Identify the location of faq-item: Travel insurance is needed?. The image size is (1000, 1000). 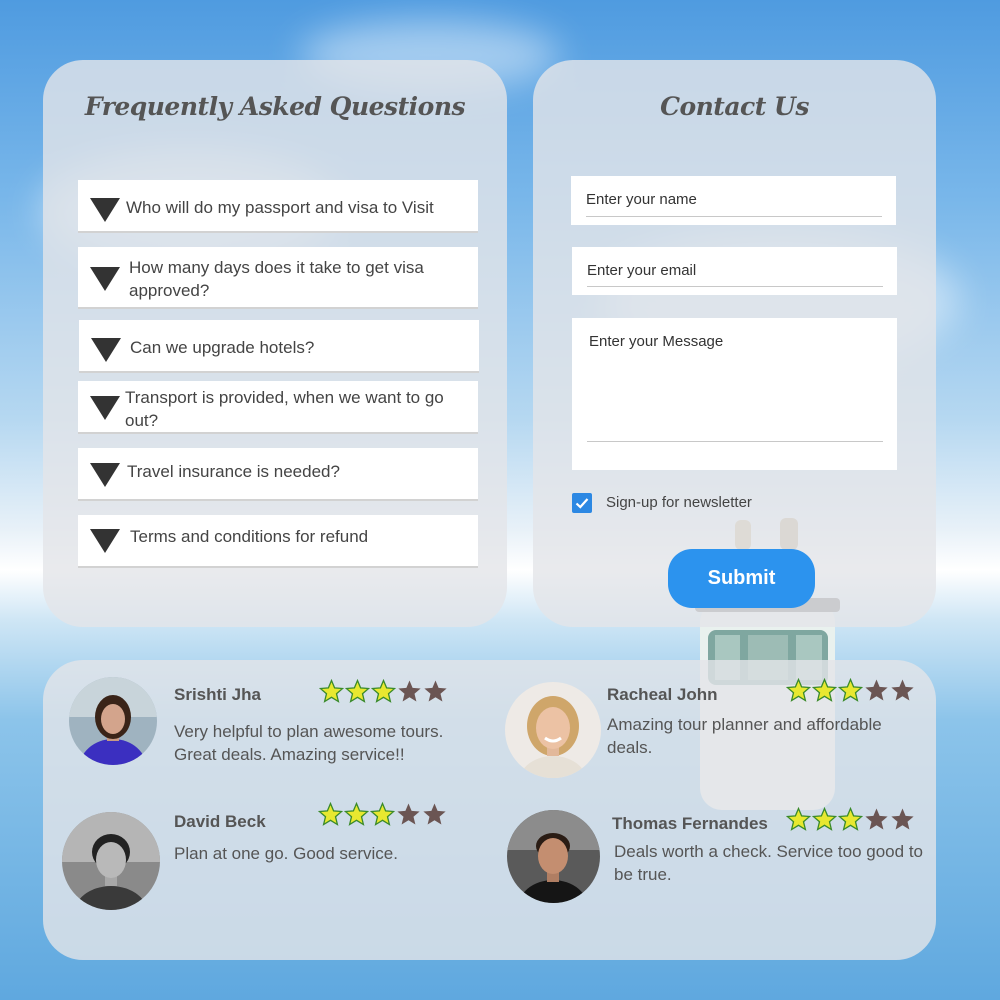
(278, 474).